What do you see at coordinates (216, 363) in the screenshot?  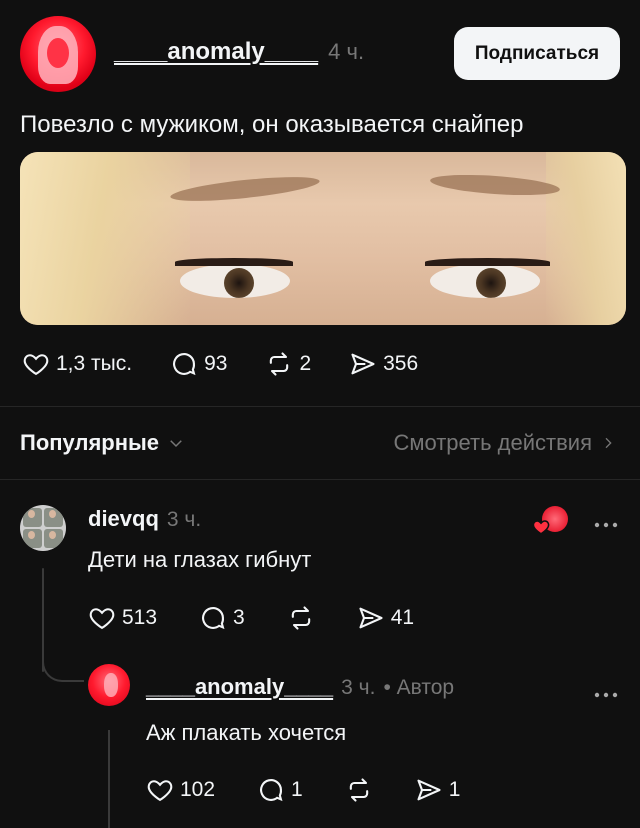 I see `comment-count: 93` at bounding box center [216, 363].